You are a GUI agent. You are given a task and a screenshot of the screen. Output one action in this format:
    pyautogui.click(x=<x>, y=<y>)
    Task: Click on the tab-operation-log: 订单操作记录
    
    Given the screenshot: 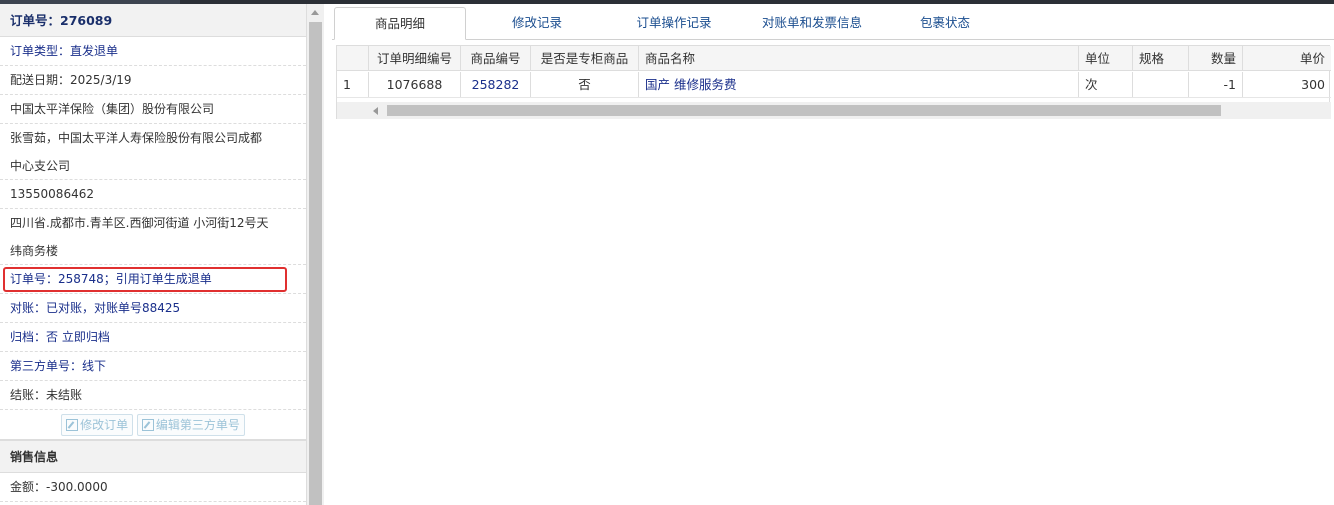 What is the action you would take?
    pyautogui.click(x=674, y=23)
    